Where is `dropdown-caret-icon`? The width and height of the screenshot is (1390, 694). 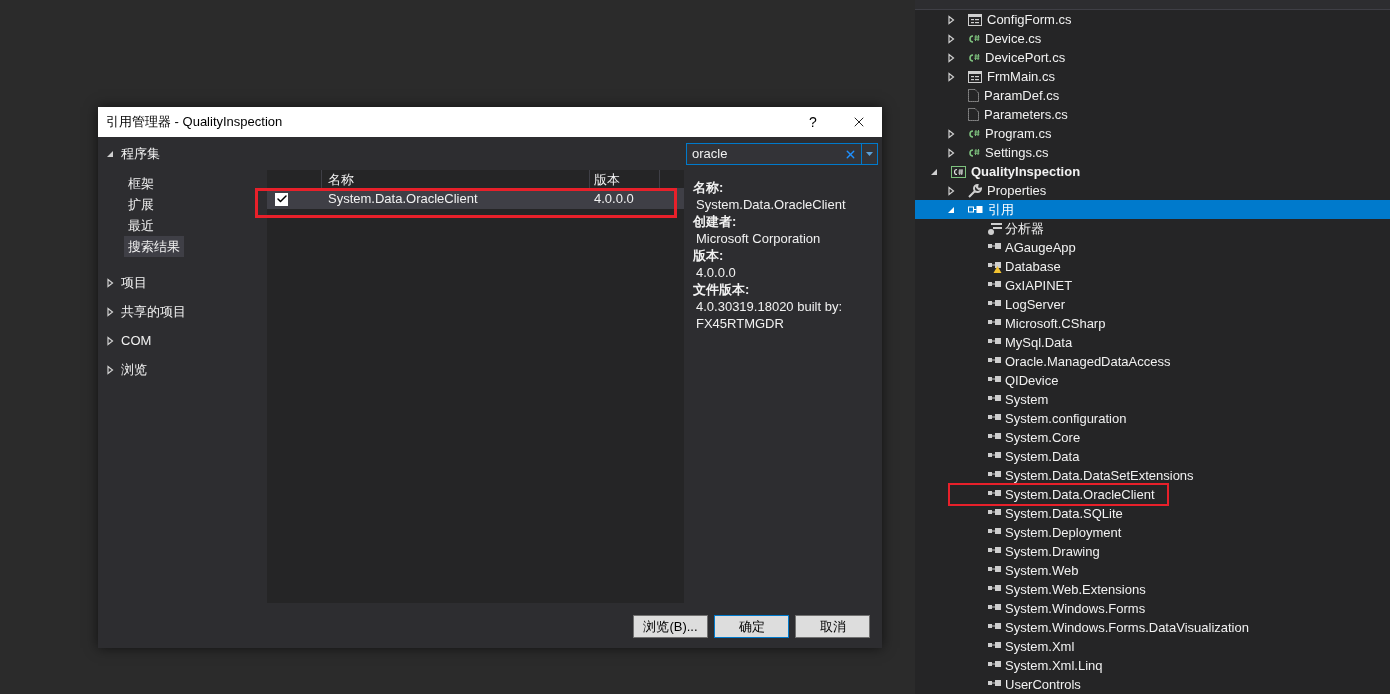 dropdown-caret-icon is located at coordinates (869, 154).